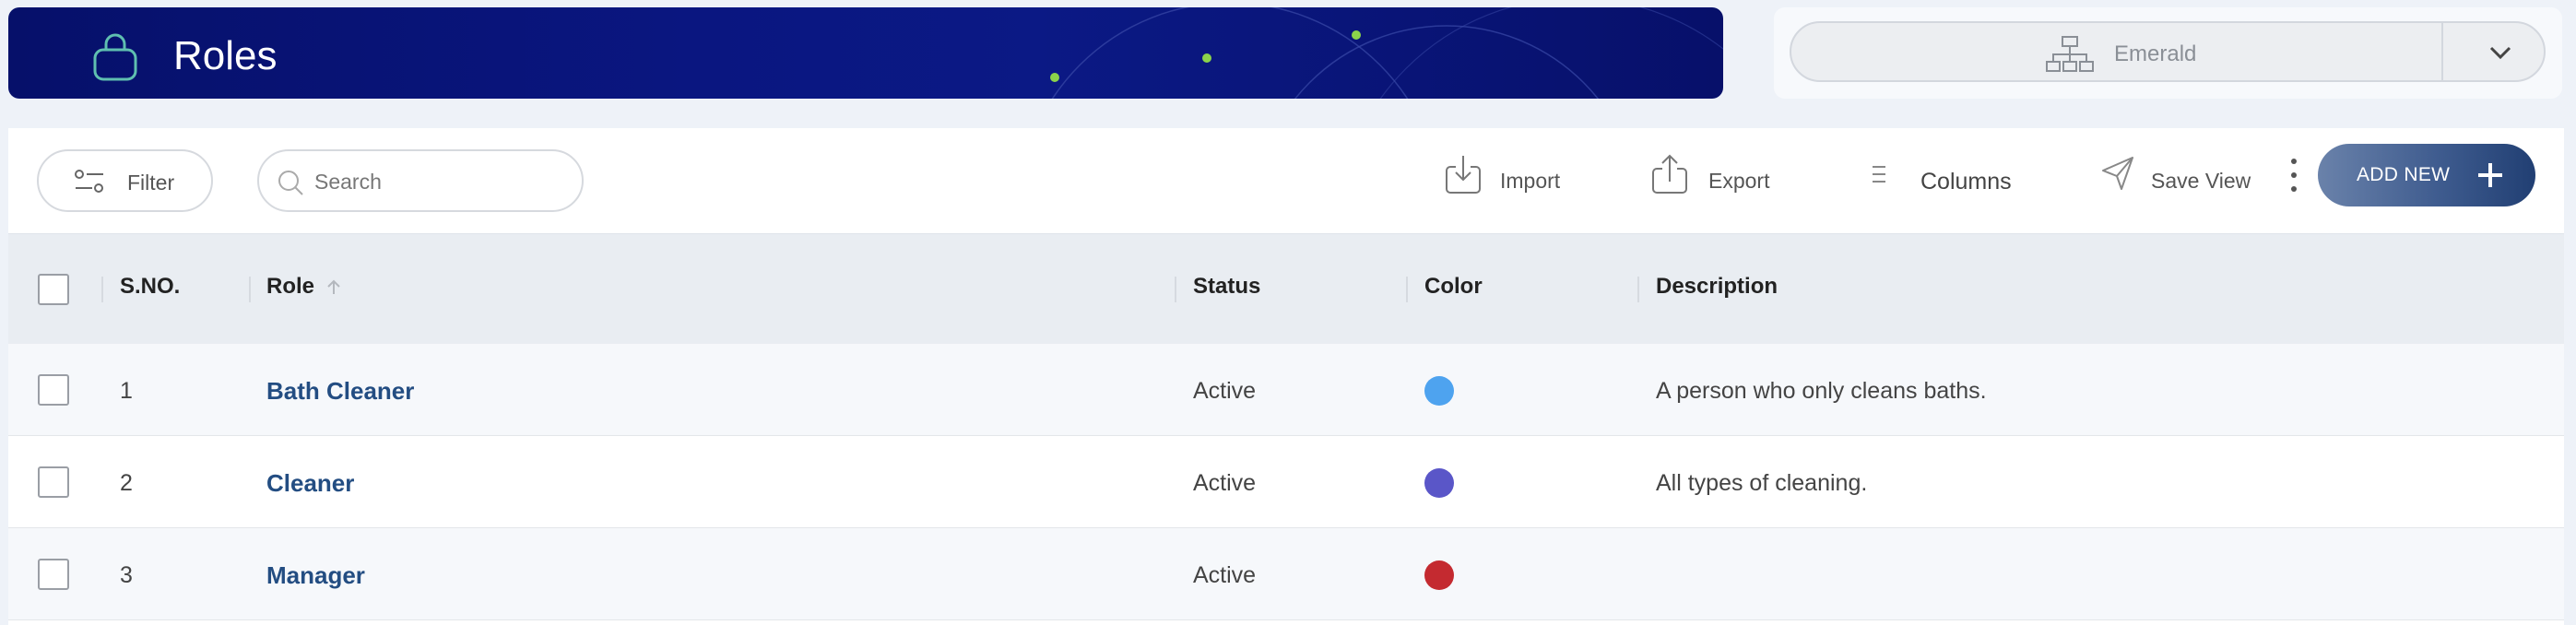 The width and height of the screenshot is (2576, 625). I want to click on search-icon, so click(290, 183).